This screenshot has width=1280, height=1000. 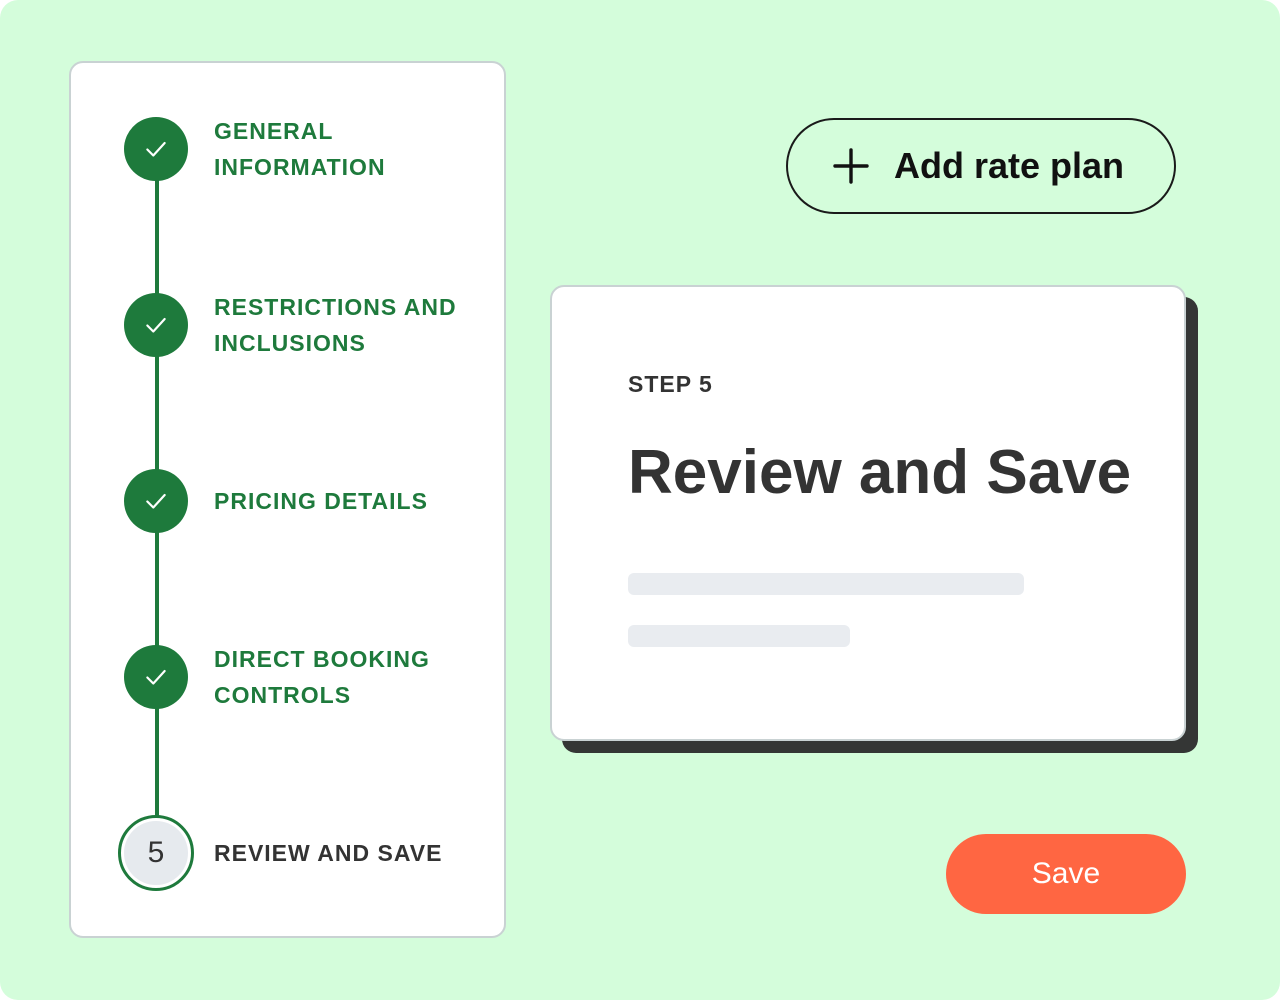 I want to click on add-rate-plan-label: Add rate plan, so click(x=1009, y=165).